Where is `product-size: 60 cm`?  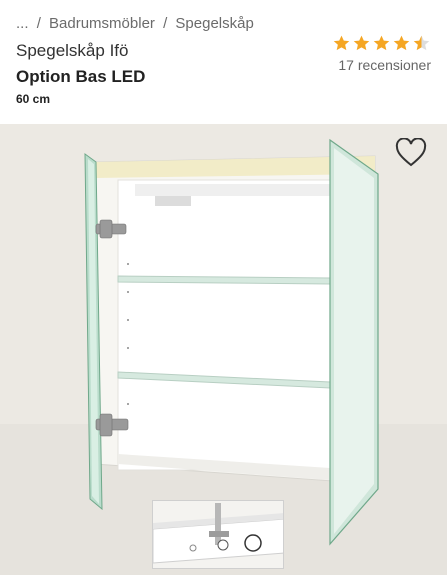 product-size: 60 cm is located at coordinates (33, 99).